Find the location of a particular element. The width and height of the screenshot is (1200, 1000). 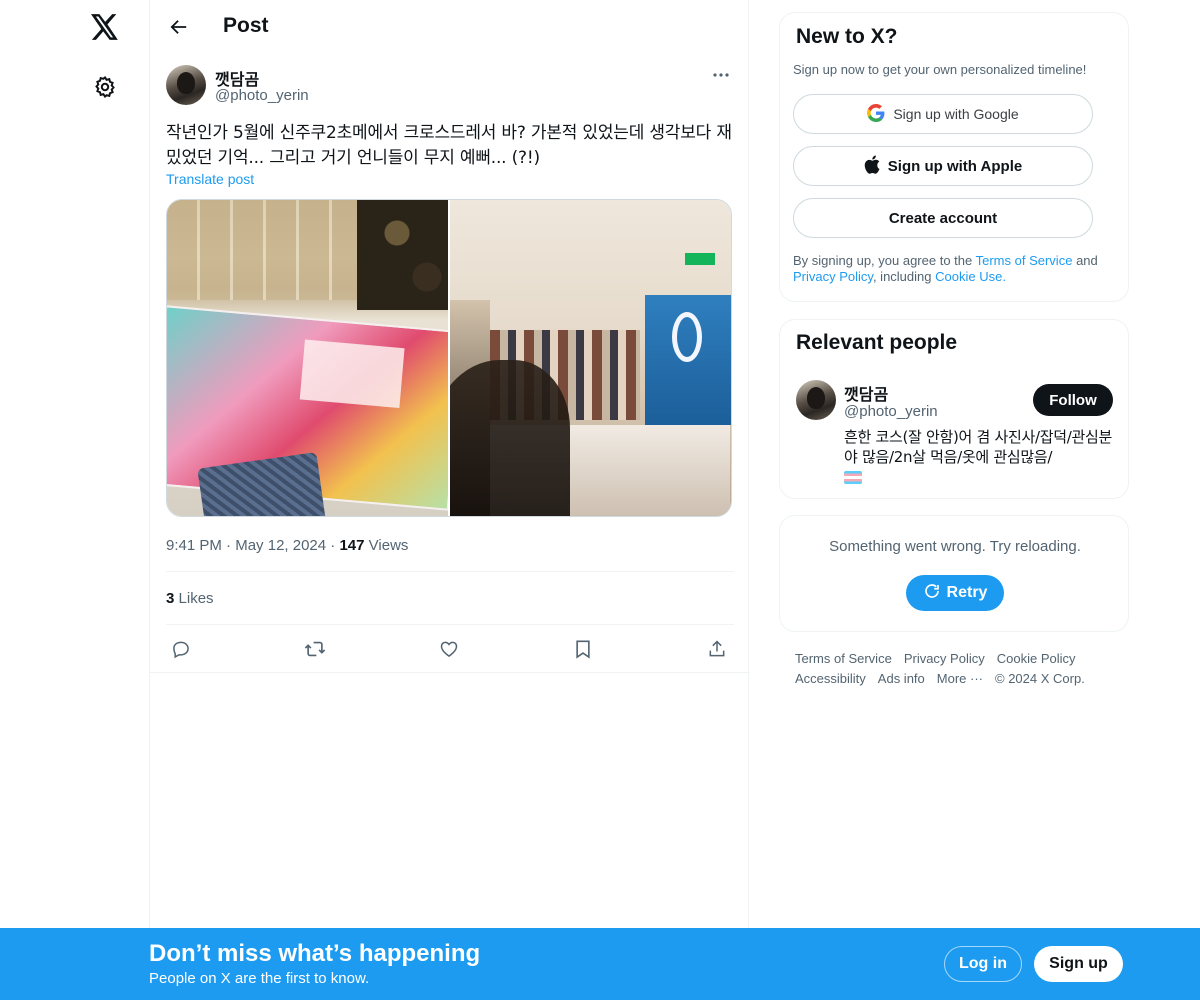

signup-google-label: Sign up with Google is located at coordinates (956, 114).